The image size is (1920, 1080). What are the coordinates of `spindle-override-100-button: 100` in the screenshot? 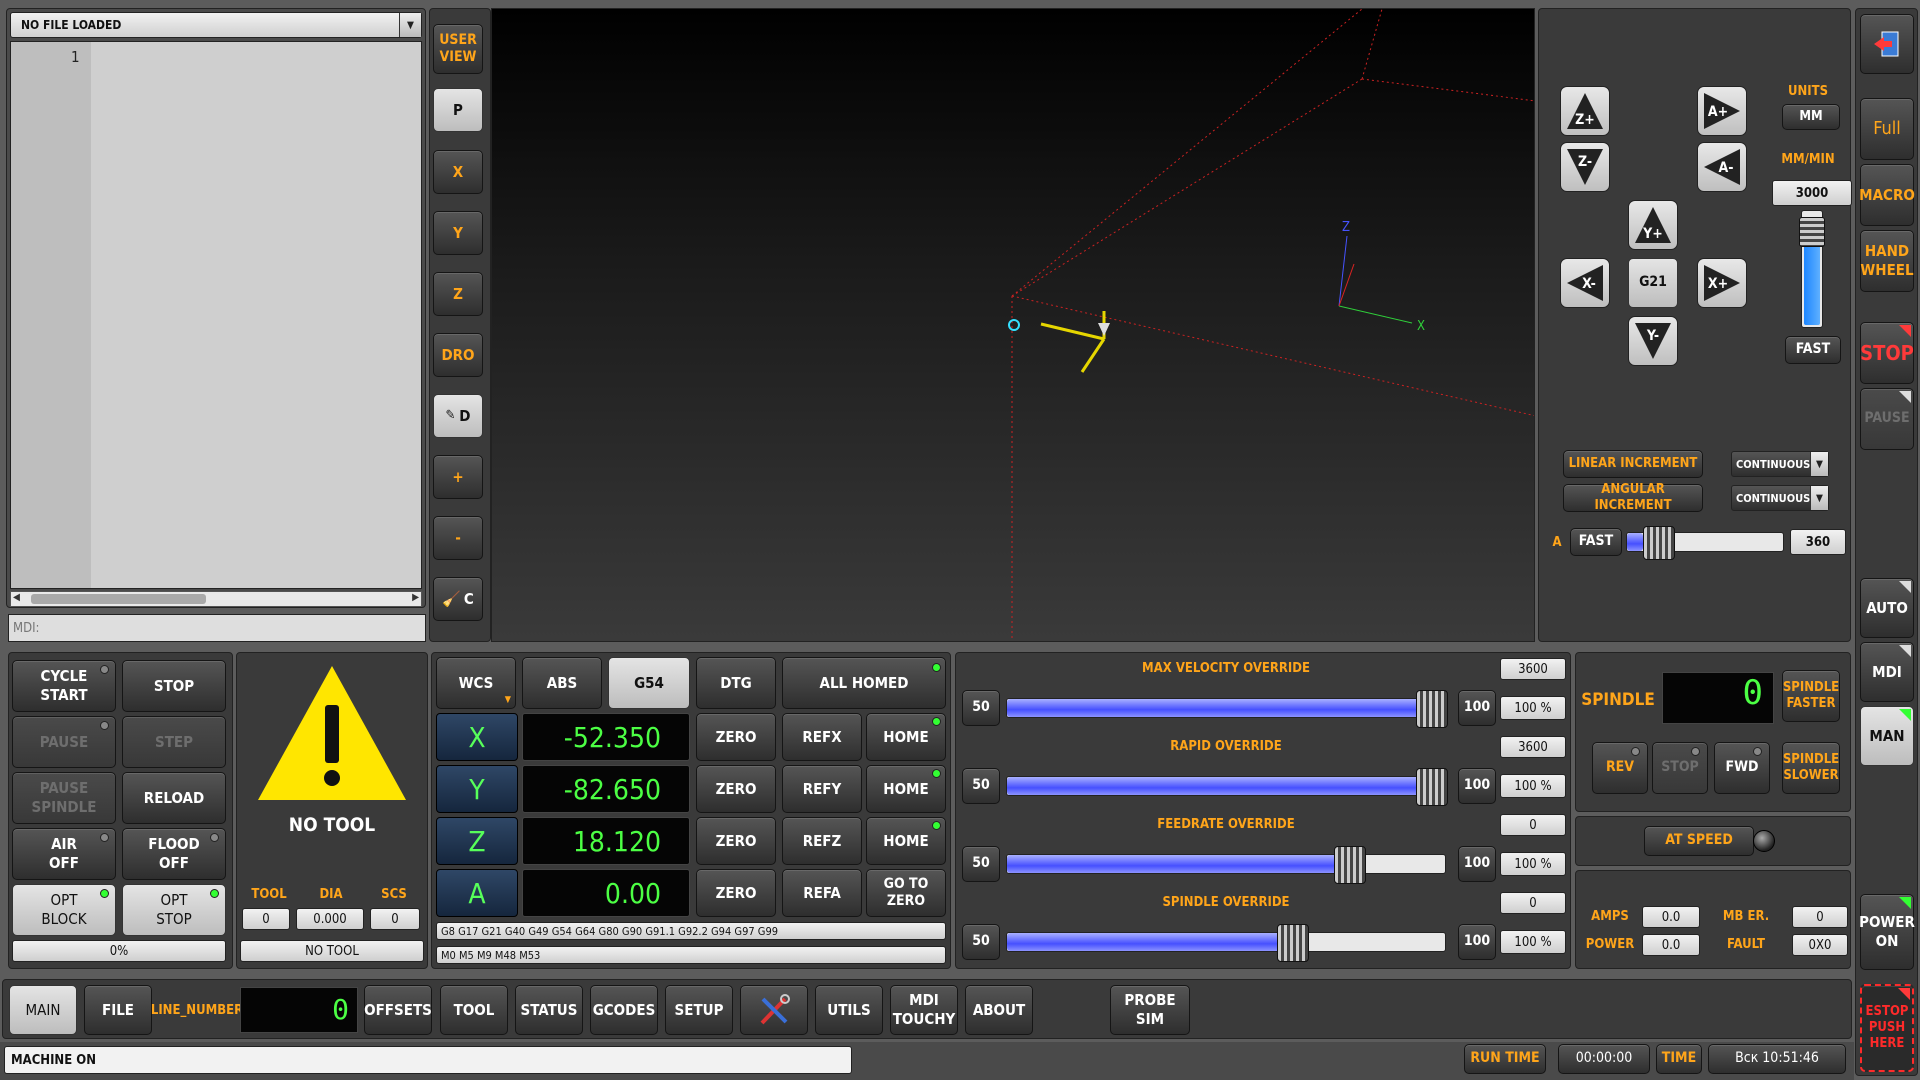 It's located at (1477, 942).